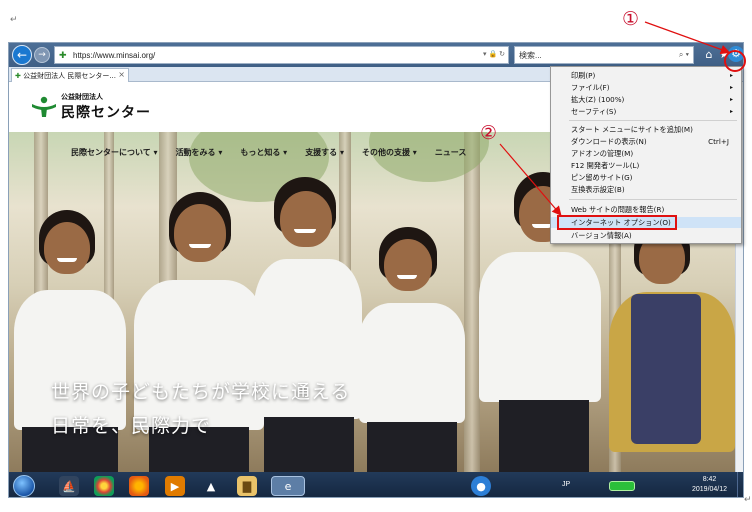 This screenshot has width=752, height=512. I want to click on media-player-icon: ▶, so click(175, 486).